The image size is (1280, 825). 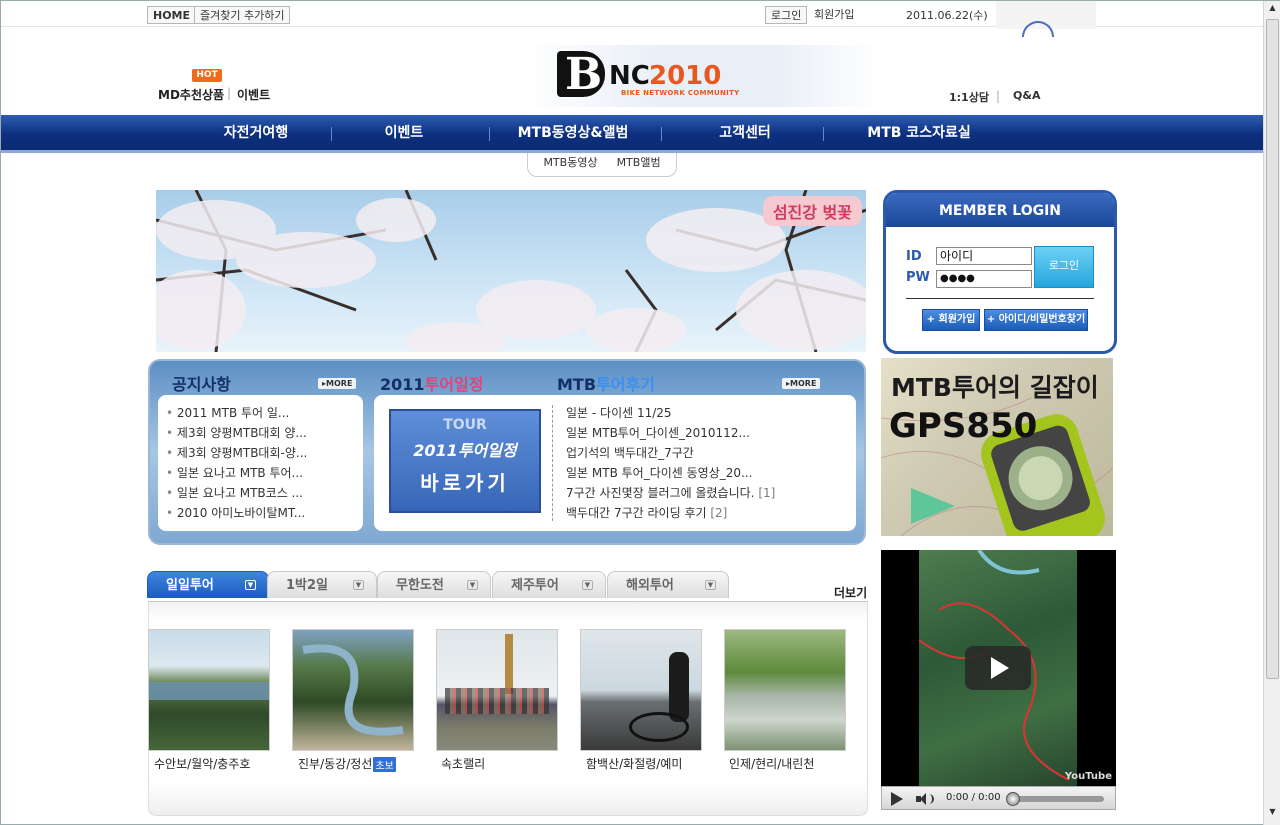 What do you see at coordinates (201, 384) in the screenshot?
I see `notice-title: 공지사항` at bounding box center [201, 384].